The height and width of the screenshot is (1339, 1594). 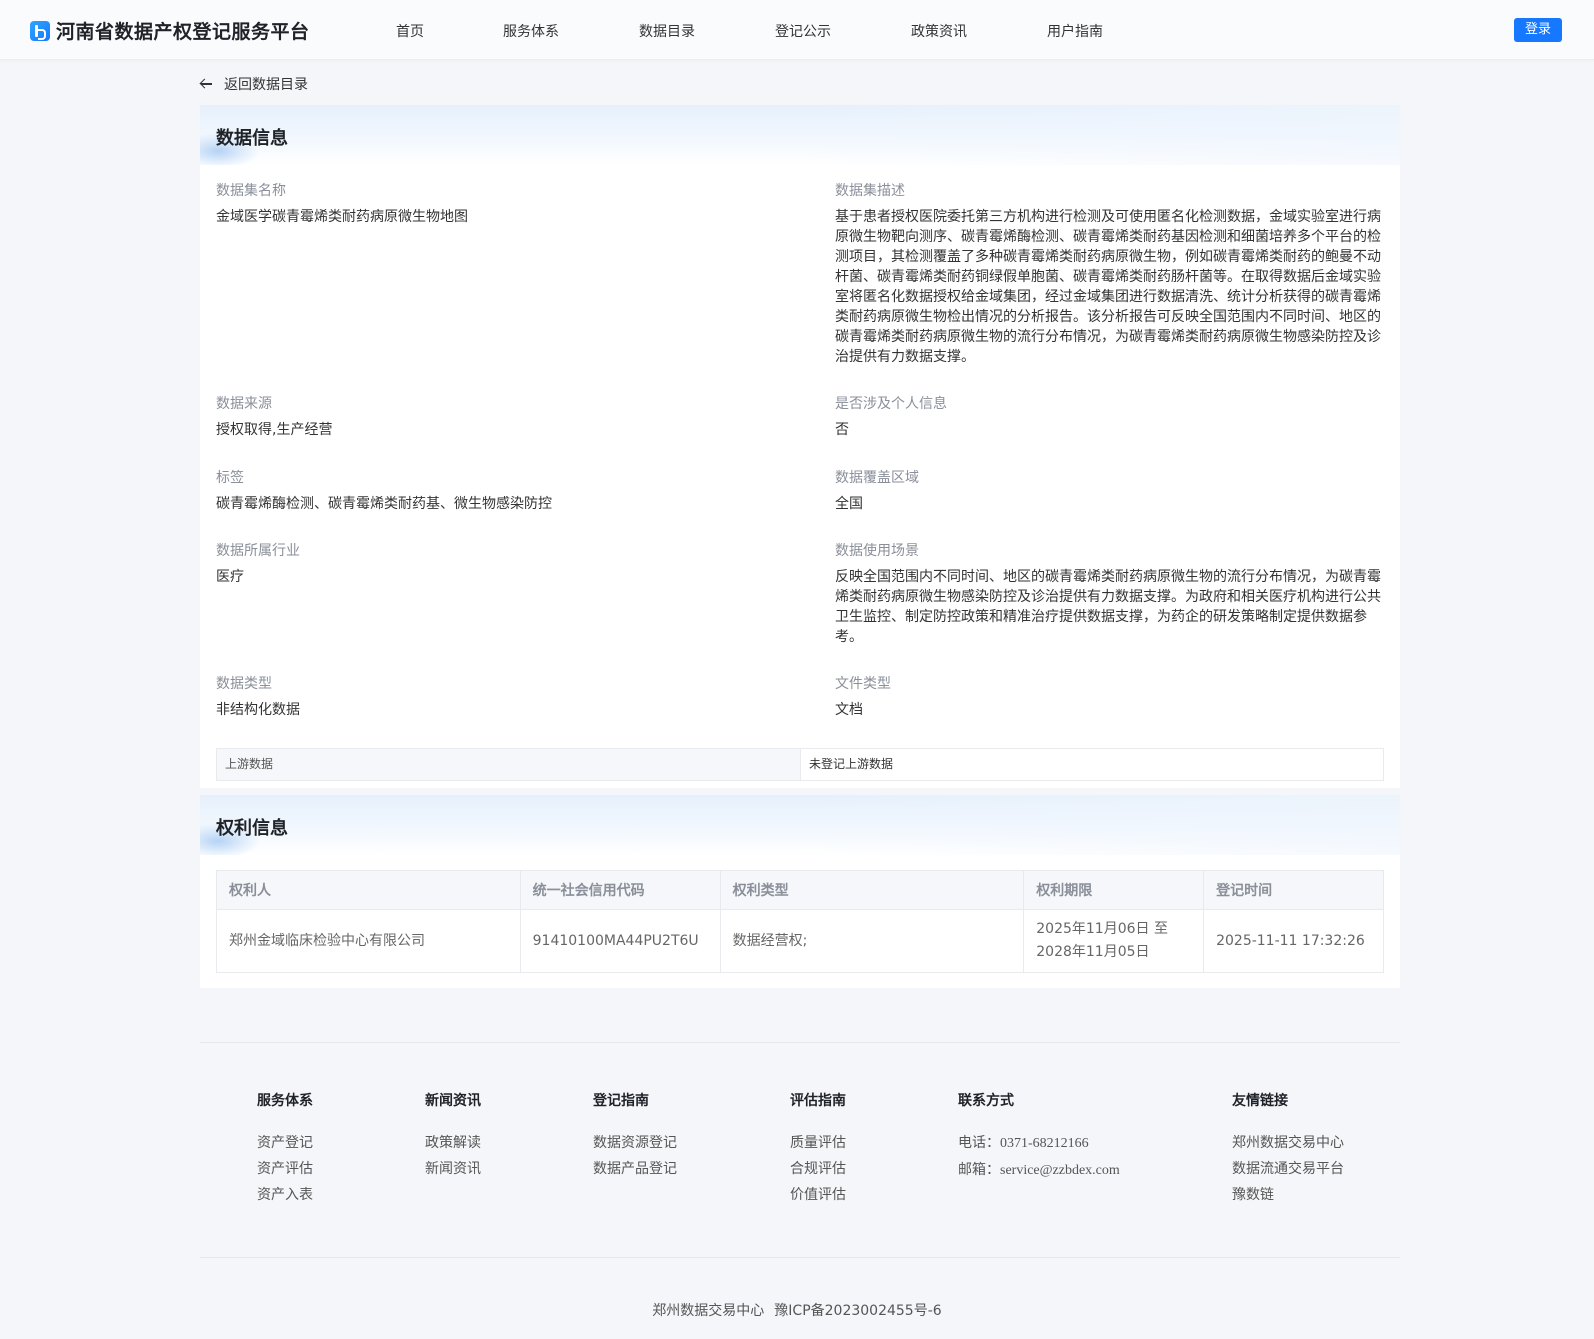 I want to click on footer-link-value-assessment: 价值评估, so click(x=818, y=1195).